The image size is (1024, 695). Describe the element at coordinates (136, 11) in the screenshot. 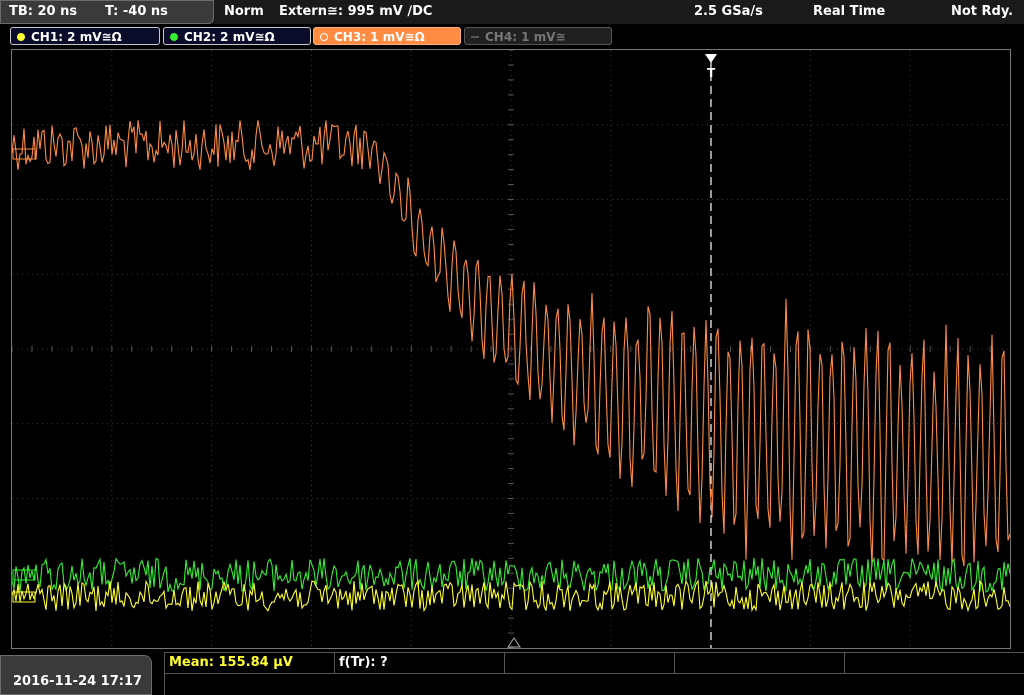

I see `trigger-offset-value: T: -40 ns` at that location.